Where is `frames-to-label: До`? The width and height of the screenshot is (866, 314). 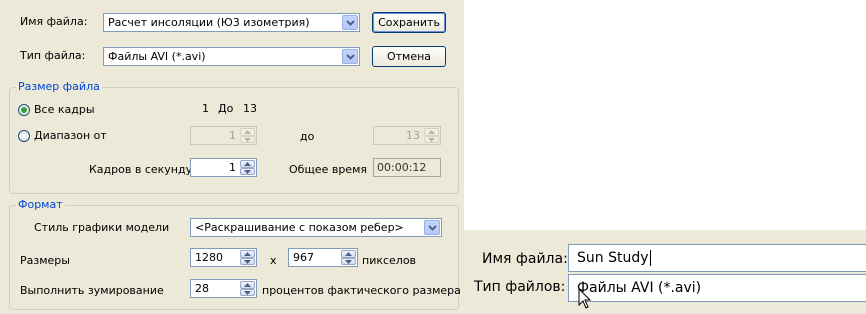
frames-to-label: До is located at coordinates (226, 108).